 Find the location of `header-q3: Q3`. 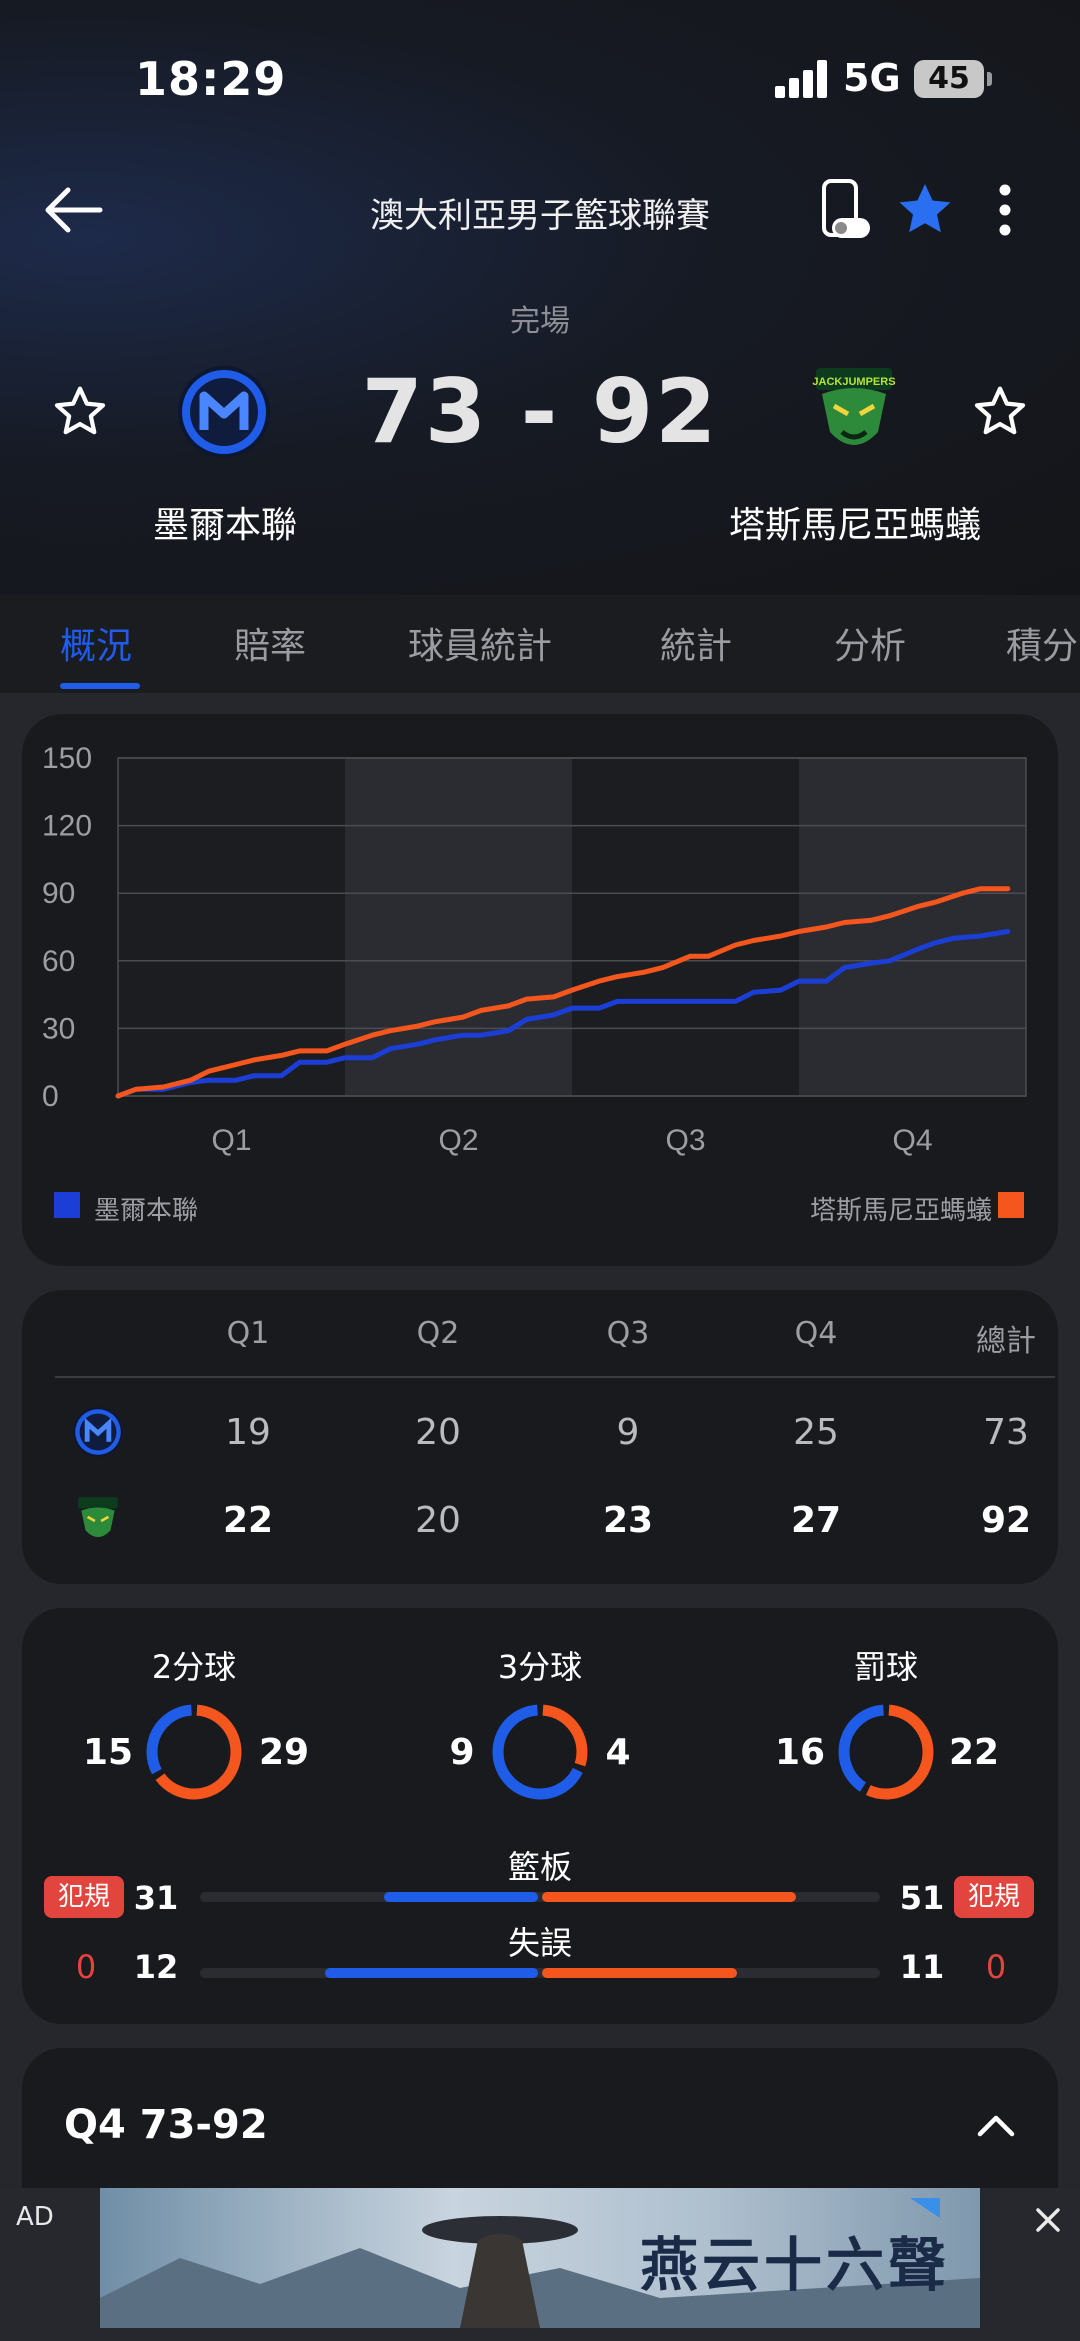

header-q3: Q3 is located at coordinates (628, 1333).